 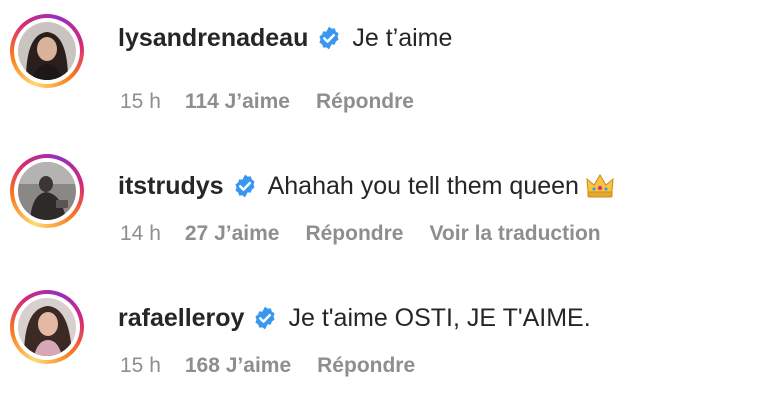 I want to click on username-link: itstrudys, so click(x=171, y=186).